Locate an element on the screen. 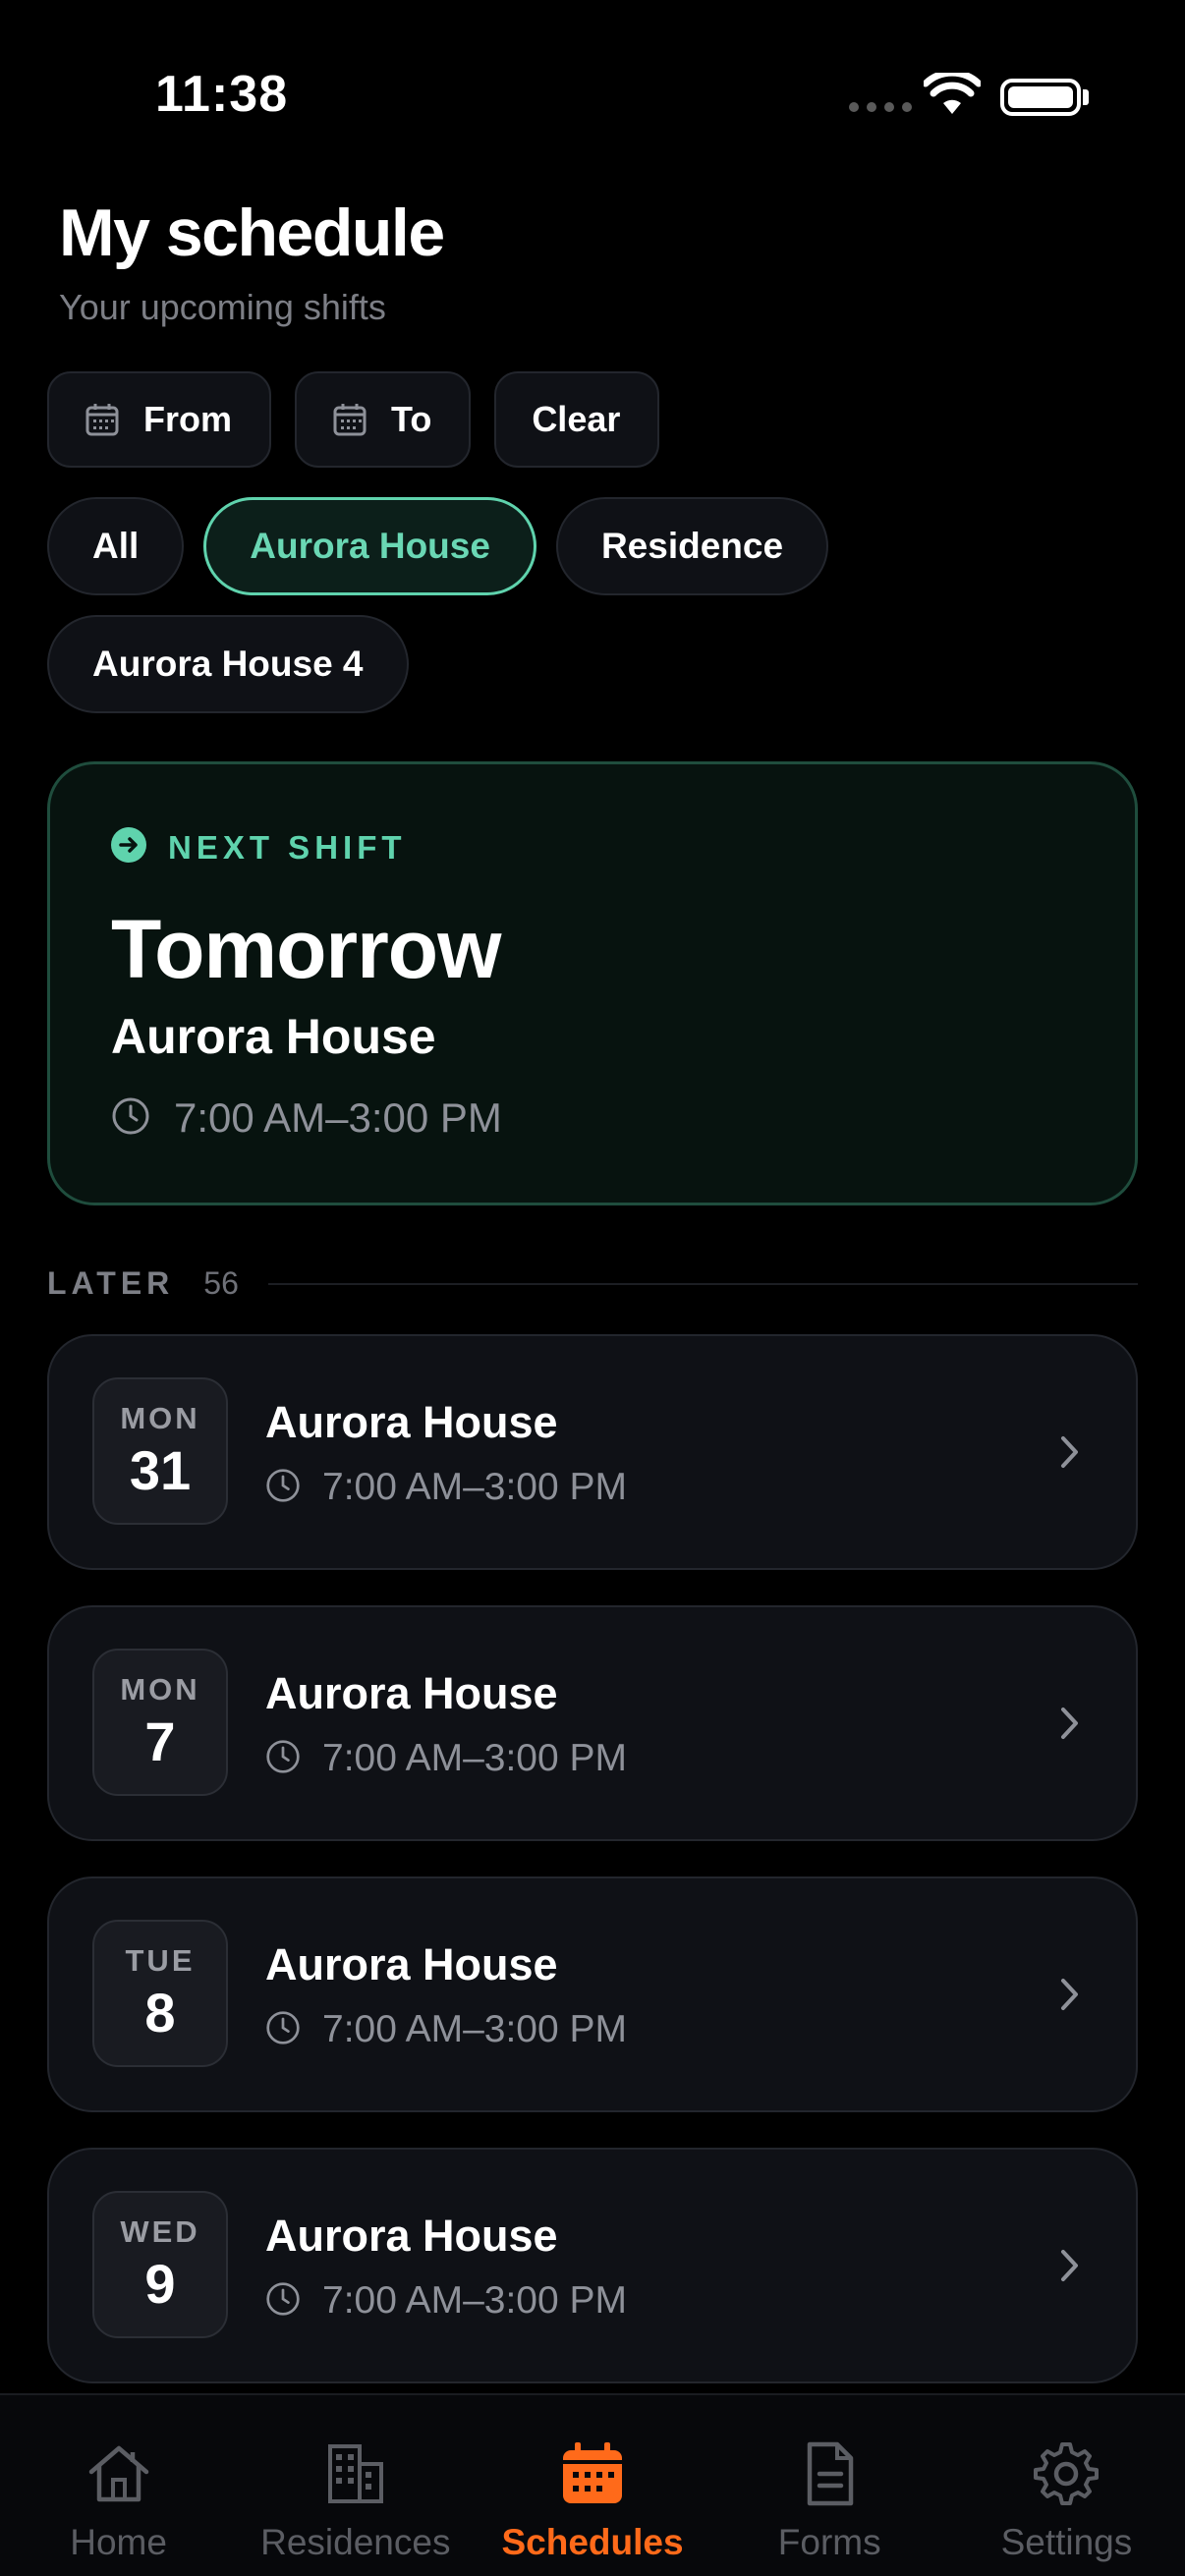 Image resolution: width=1185 pixels, height=2576 pixels. tab-residences: Residences is located at coordinates (355, 2485).